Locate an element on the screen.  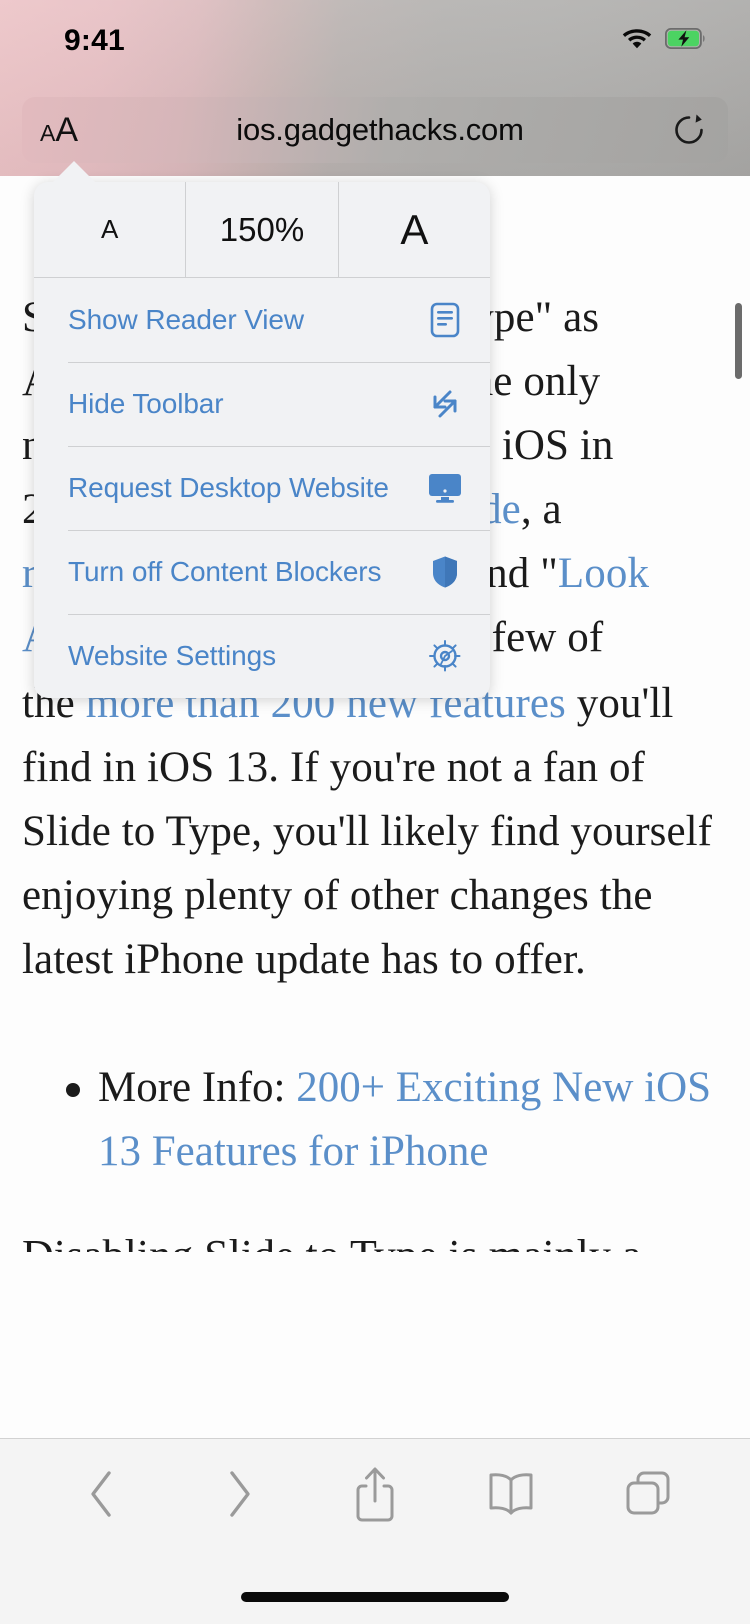
reader-view-icon is located at coordinates (445, 320).